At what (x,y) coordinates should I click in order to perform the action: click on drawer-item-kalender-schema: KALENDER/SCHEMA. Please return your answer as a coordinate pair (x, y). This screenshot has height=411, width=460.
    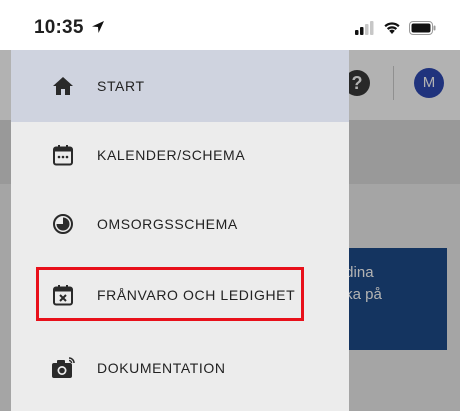
    Looking at the image, I should click on (180, 155).